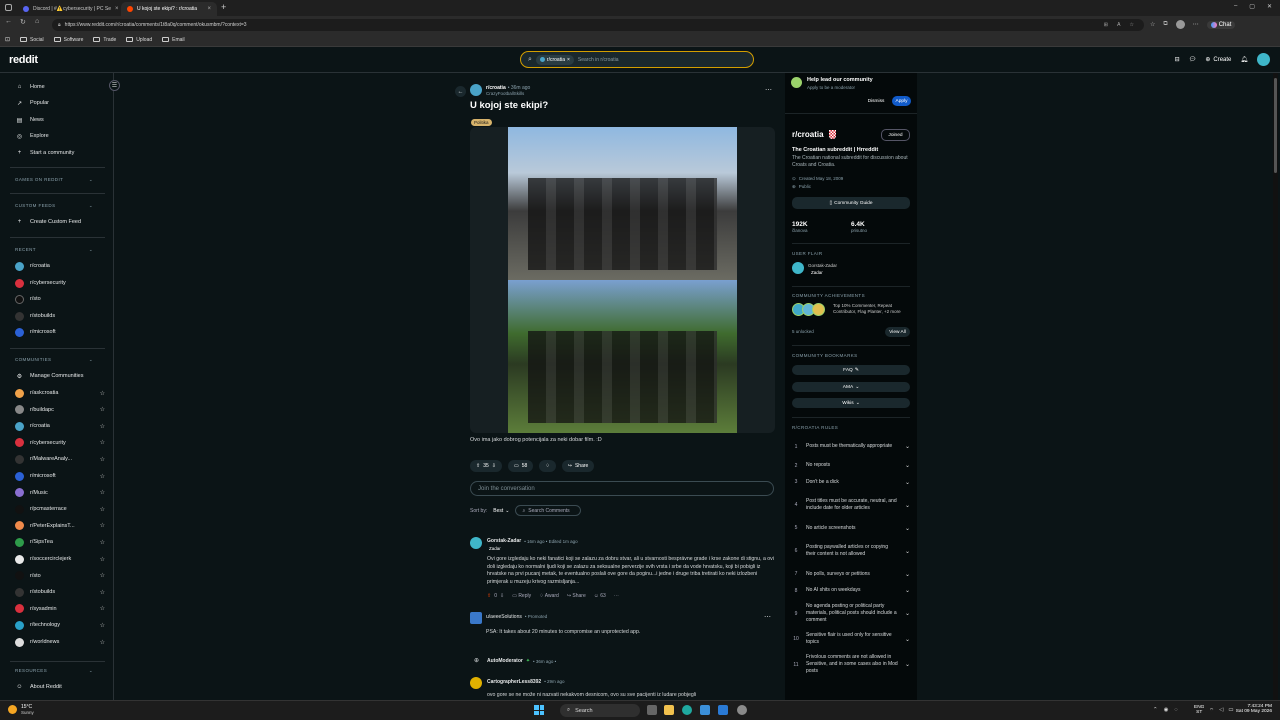 The width and height of the screenshot is (1280, 720). I want to click on browser-toolbar-icons: ☆ ⧉ ⋯ Chat, so click(1193, 24).